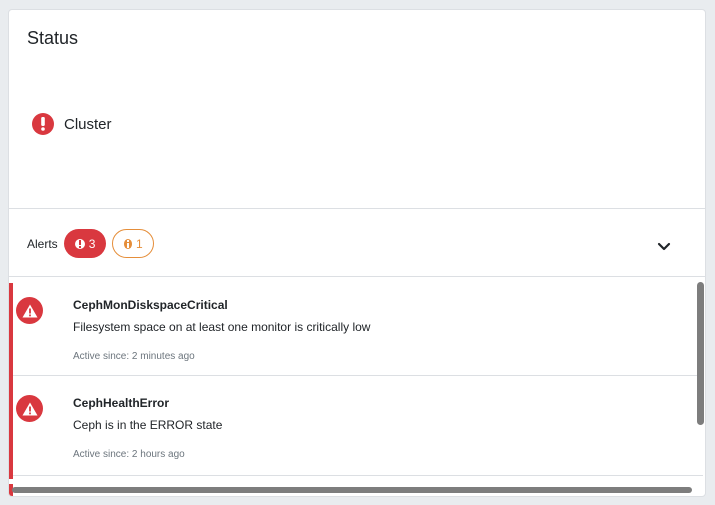 This screenshot has width=715, height=505. I want to click on card-title: Status, so click(53, 38).